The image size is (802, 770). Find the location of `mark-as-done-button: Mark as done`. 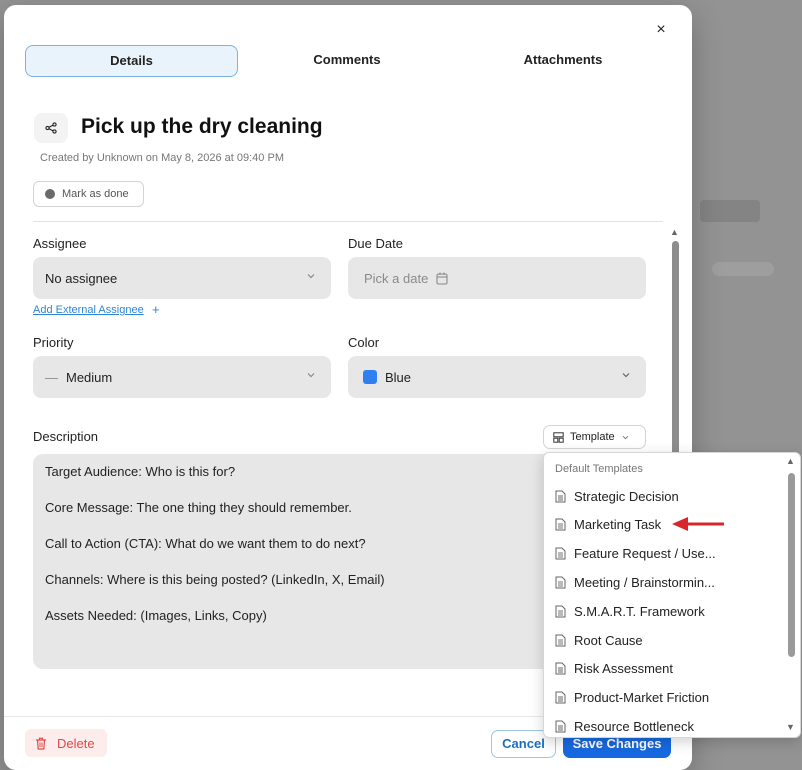

mark-as-done-button: Mark as done is located at coordinates (88, 194).